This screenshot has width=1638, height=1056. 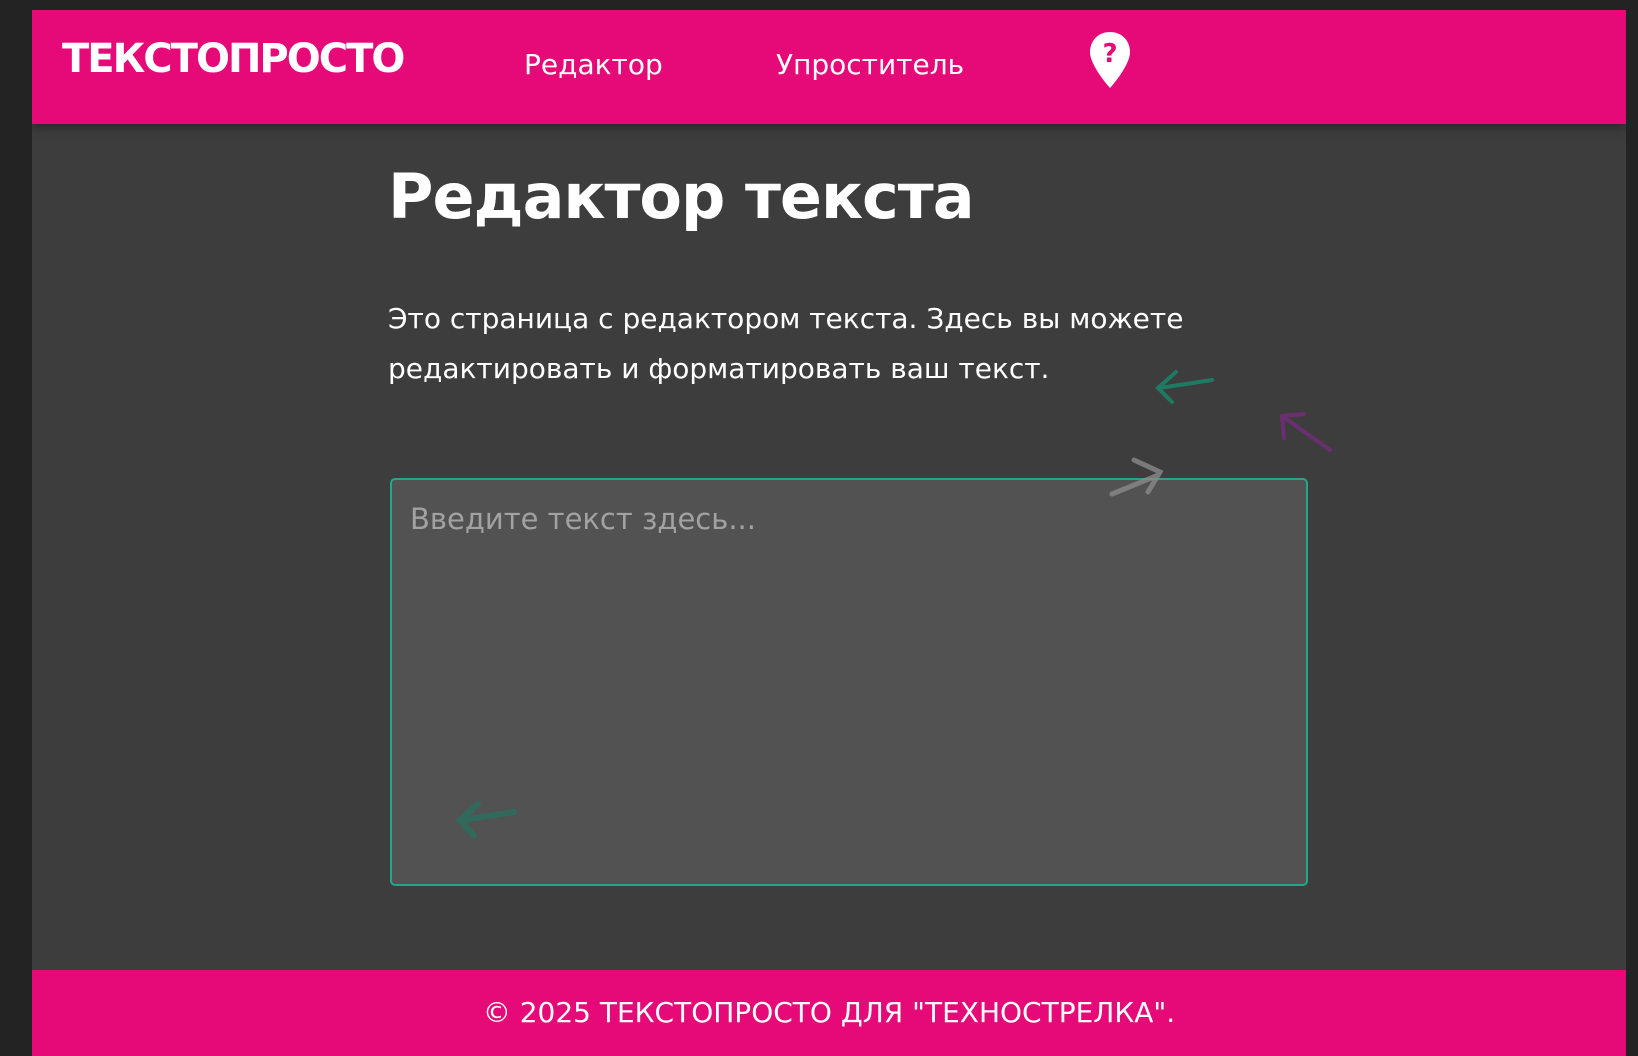 What do you see at coordinates (681, 196) in the screenshot?
I see `page-title: Редактор текста` at bounding box center [681, 196].